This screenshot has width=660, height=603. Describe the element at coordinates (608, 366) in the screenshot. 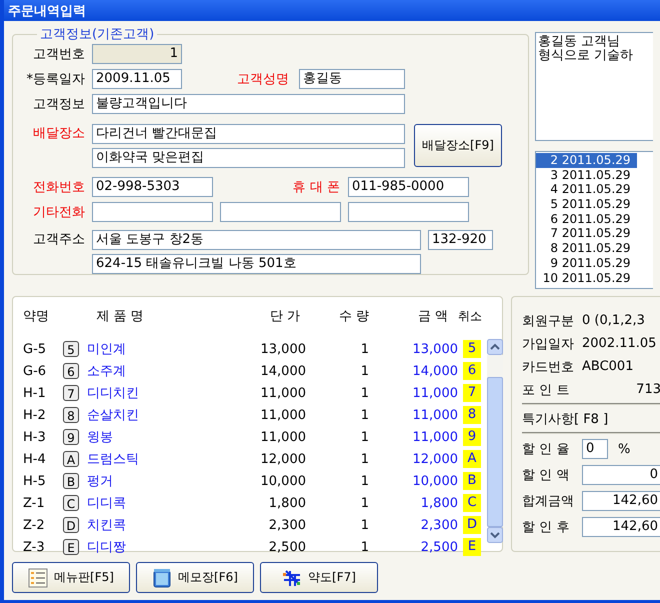

I see `info-value: ABC001` at that location.